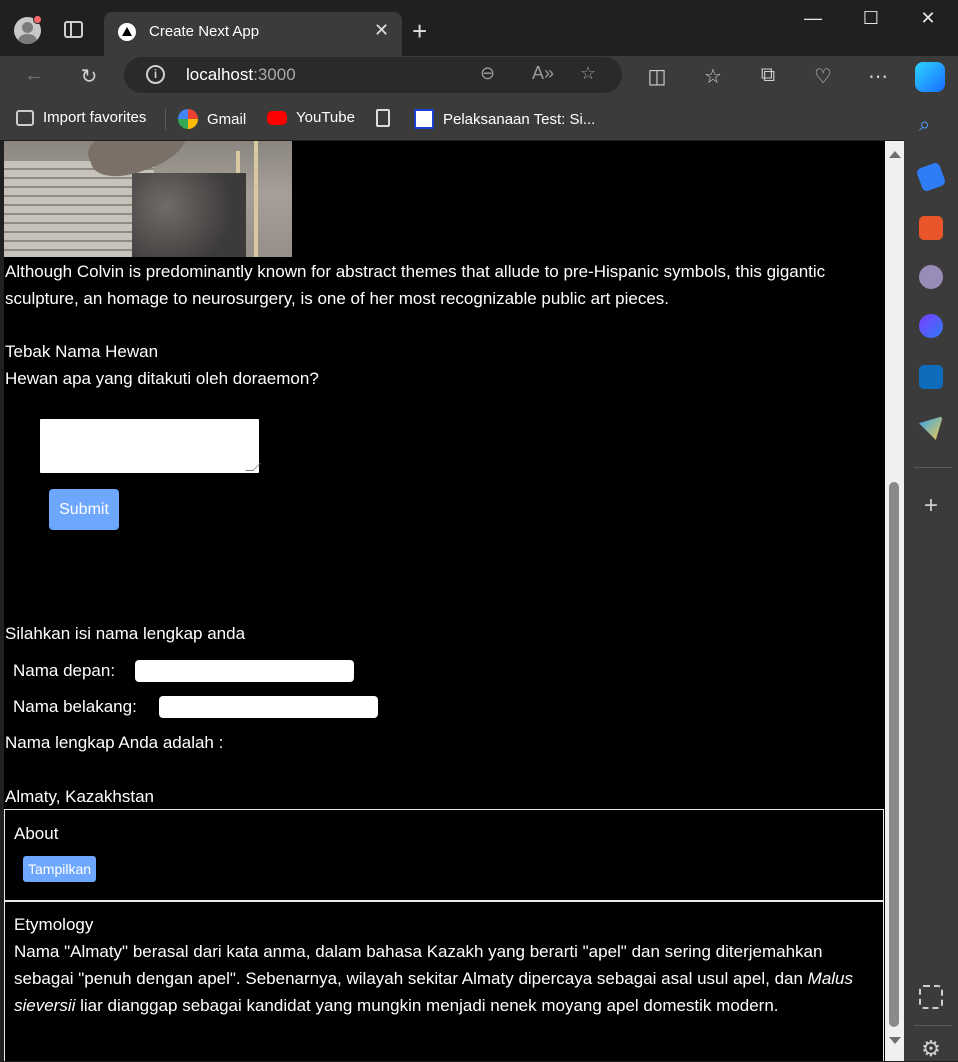  I want to click on back-icon: ←, so click(34, 75).